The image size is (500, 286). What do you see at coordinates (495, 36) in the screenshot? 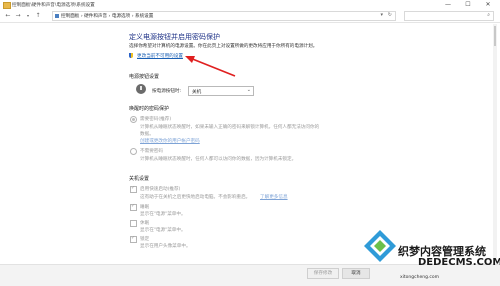
I see `scrollbar-thumb` at bounding box center [495, 36].